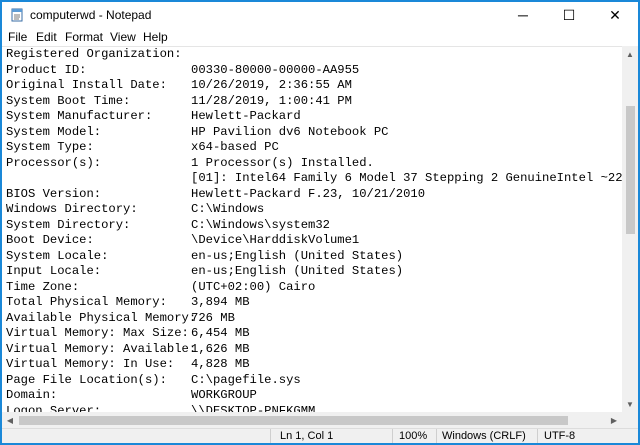 This screenshot has width=640, height=445. I want to click on line-label: Windows Directory:, so click(72, 209).